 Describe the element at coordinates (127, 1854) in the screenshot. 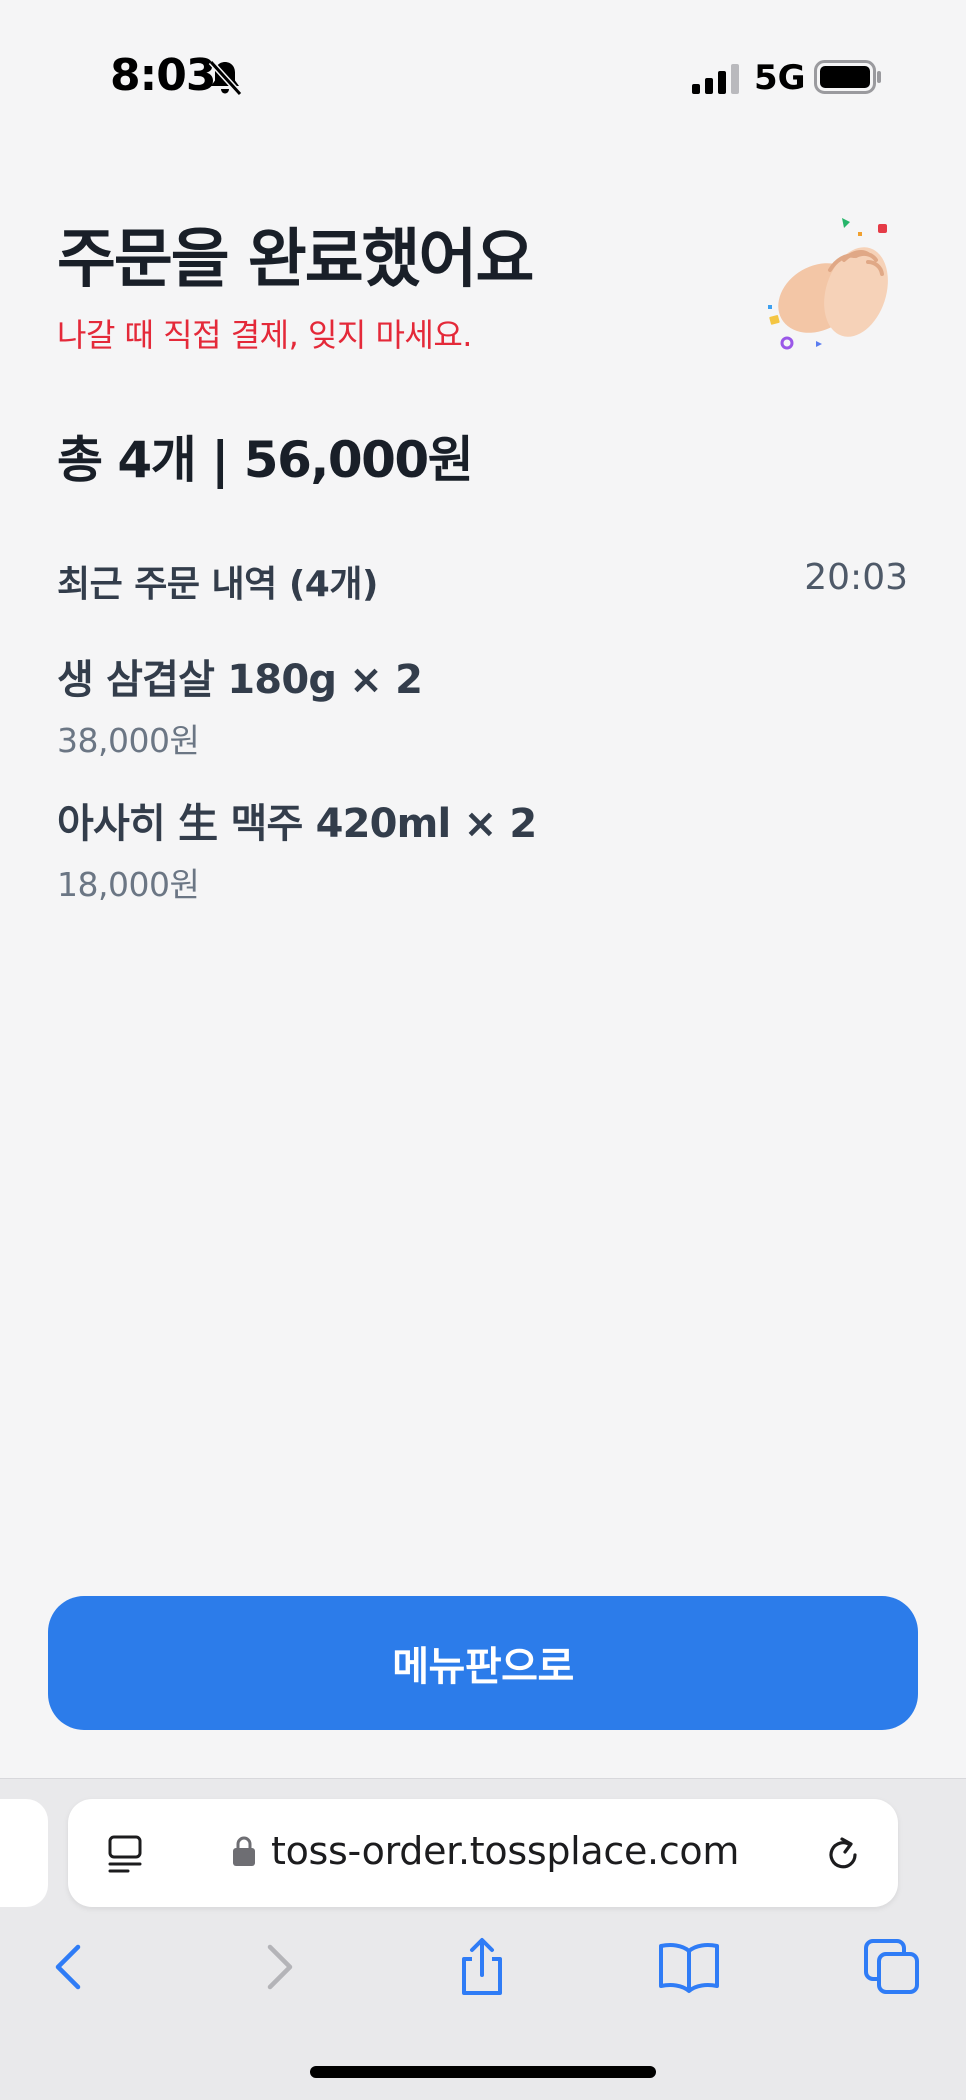

I see `page-menu-icon` at that location.